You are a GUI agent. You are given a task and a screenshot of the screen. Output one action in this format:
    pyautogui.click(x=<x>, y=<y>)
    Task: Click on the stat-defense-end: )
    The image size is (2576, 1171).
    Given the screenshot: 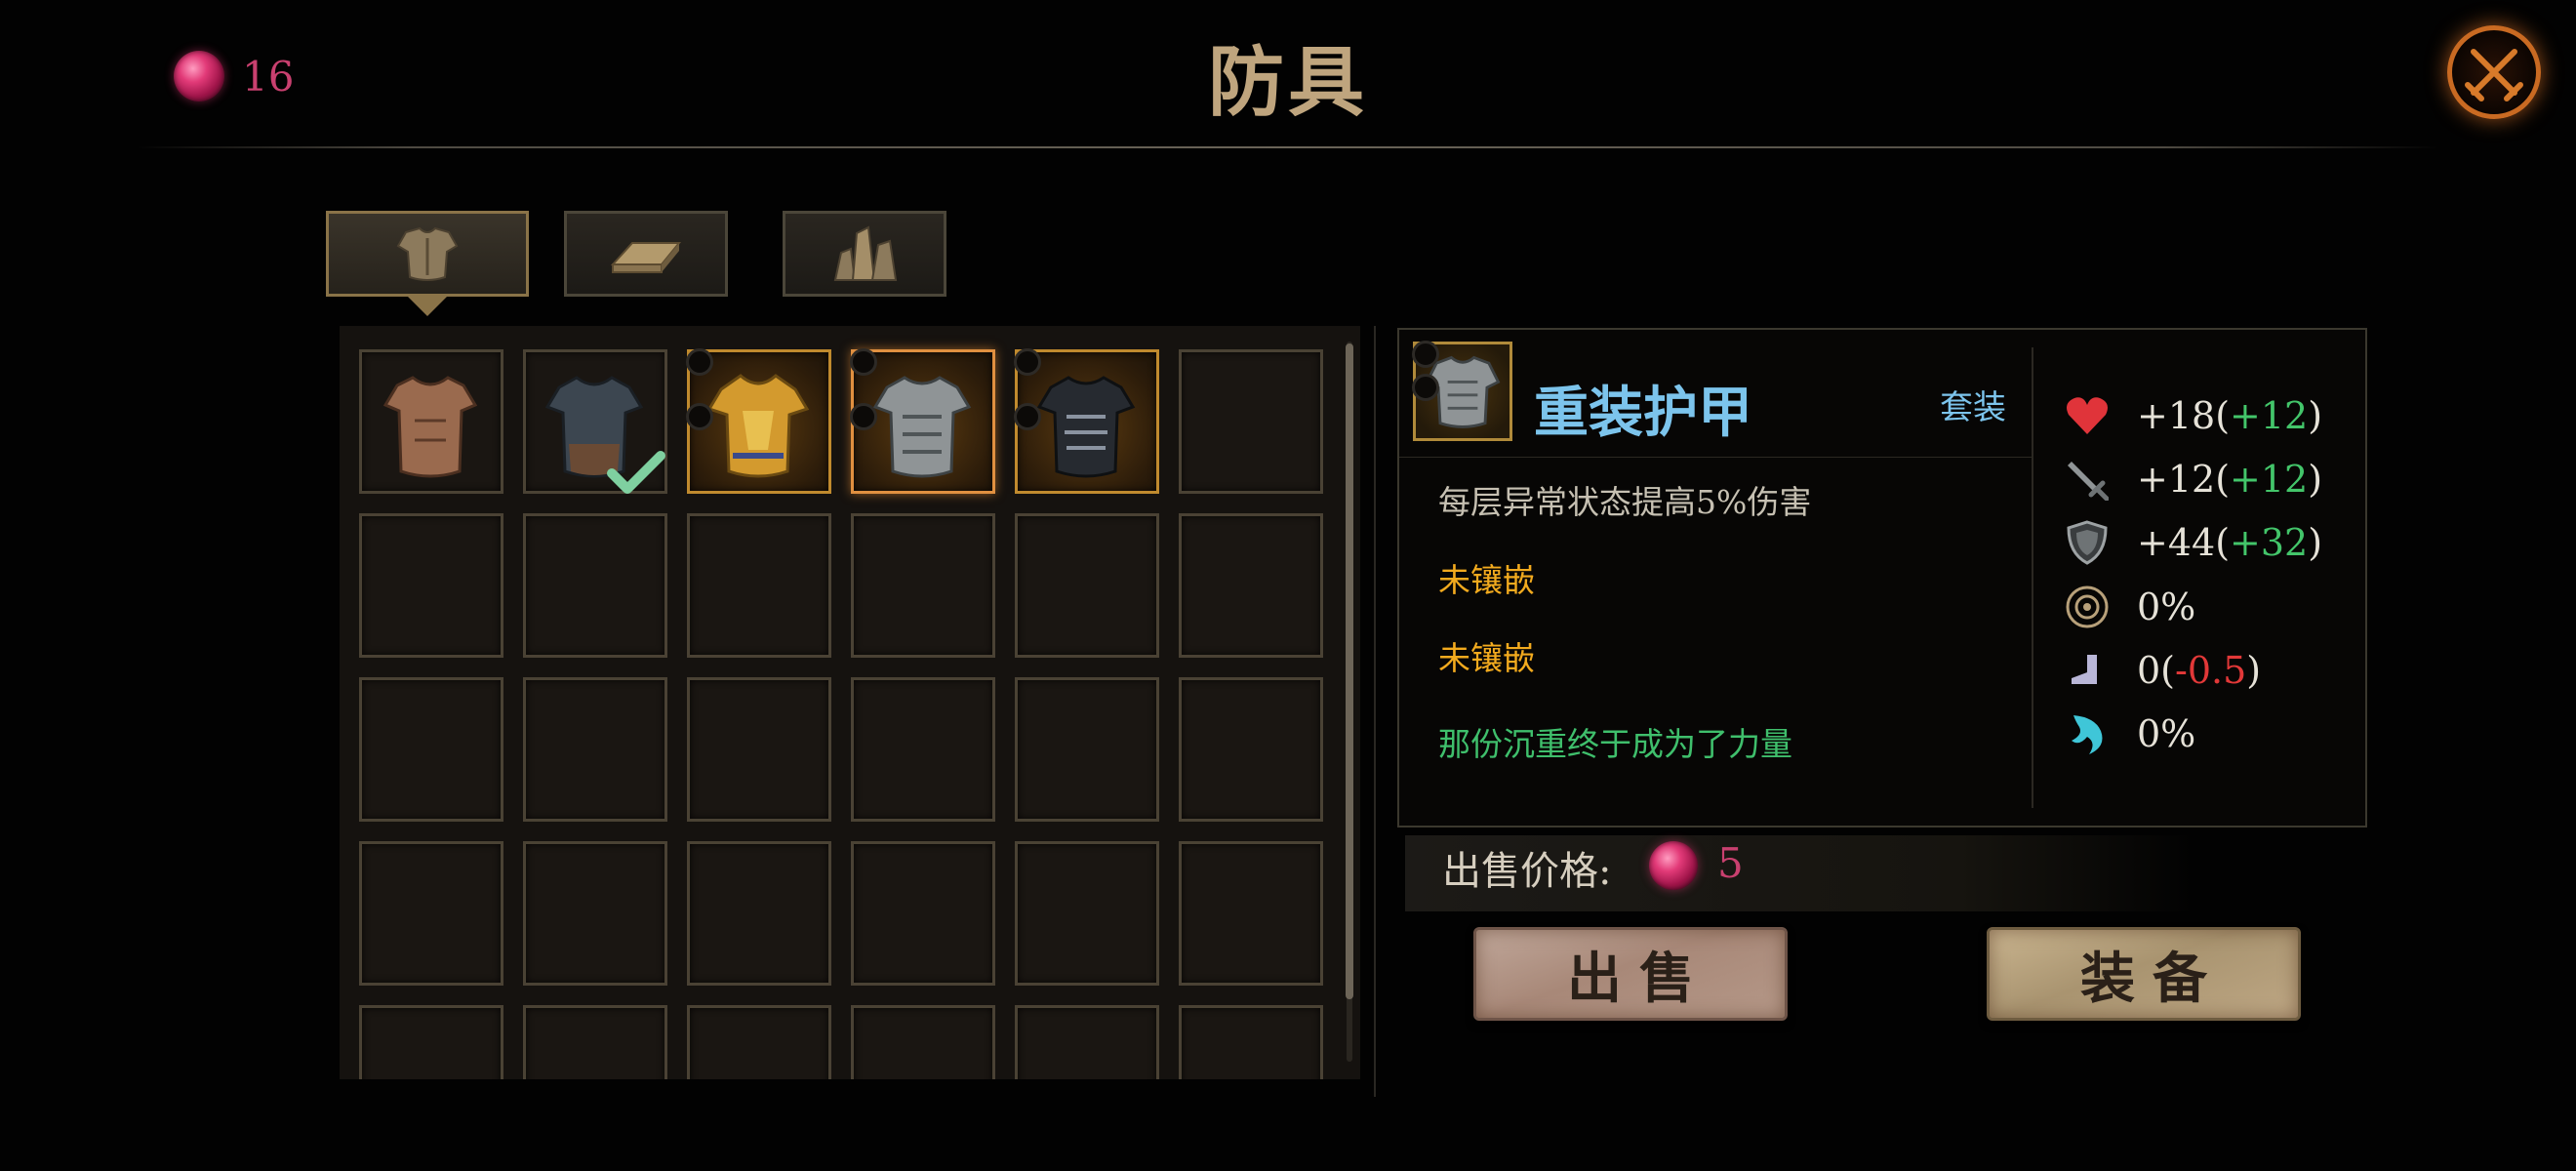 What is the action you would take?
    pyautogui.click(x=2315, y=542)
    